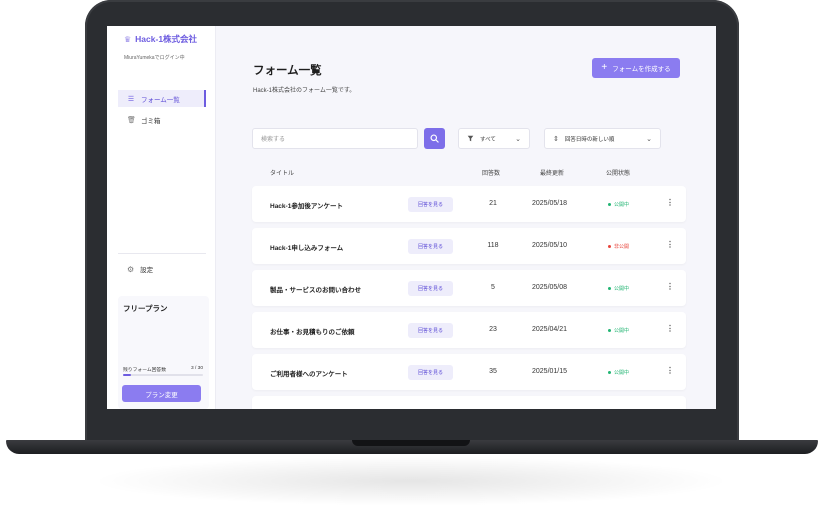 The image size is (822, 512). I want to click on table-row: 製品・サービスのお問い合わせ 回答を見る 5 2025/05/08 公開中 ⋮, so click(469, 288).